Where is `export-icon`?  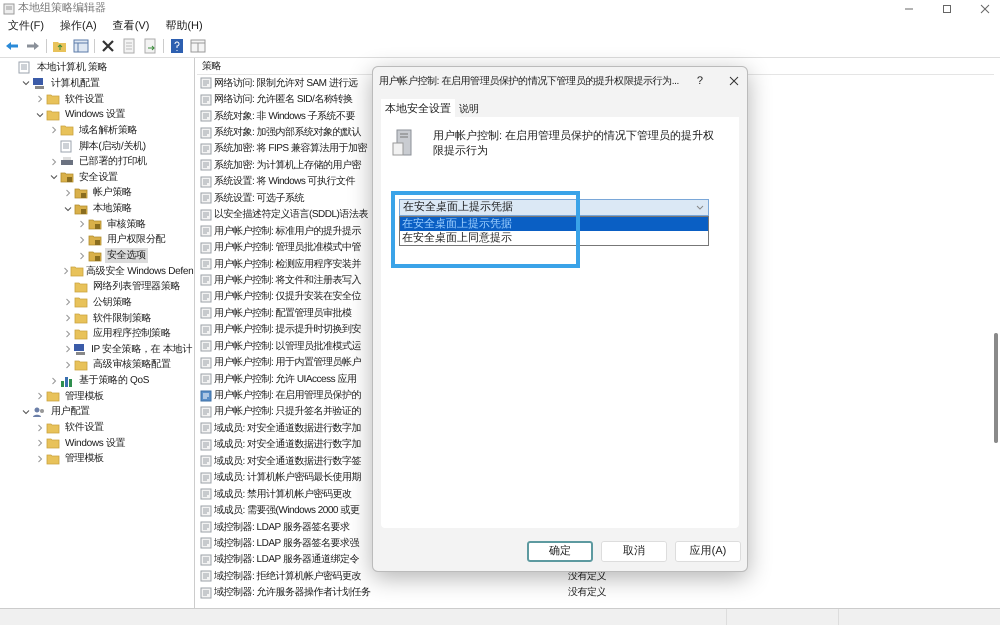
export-icon is located at coordinates (150, 46).